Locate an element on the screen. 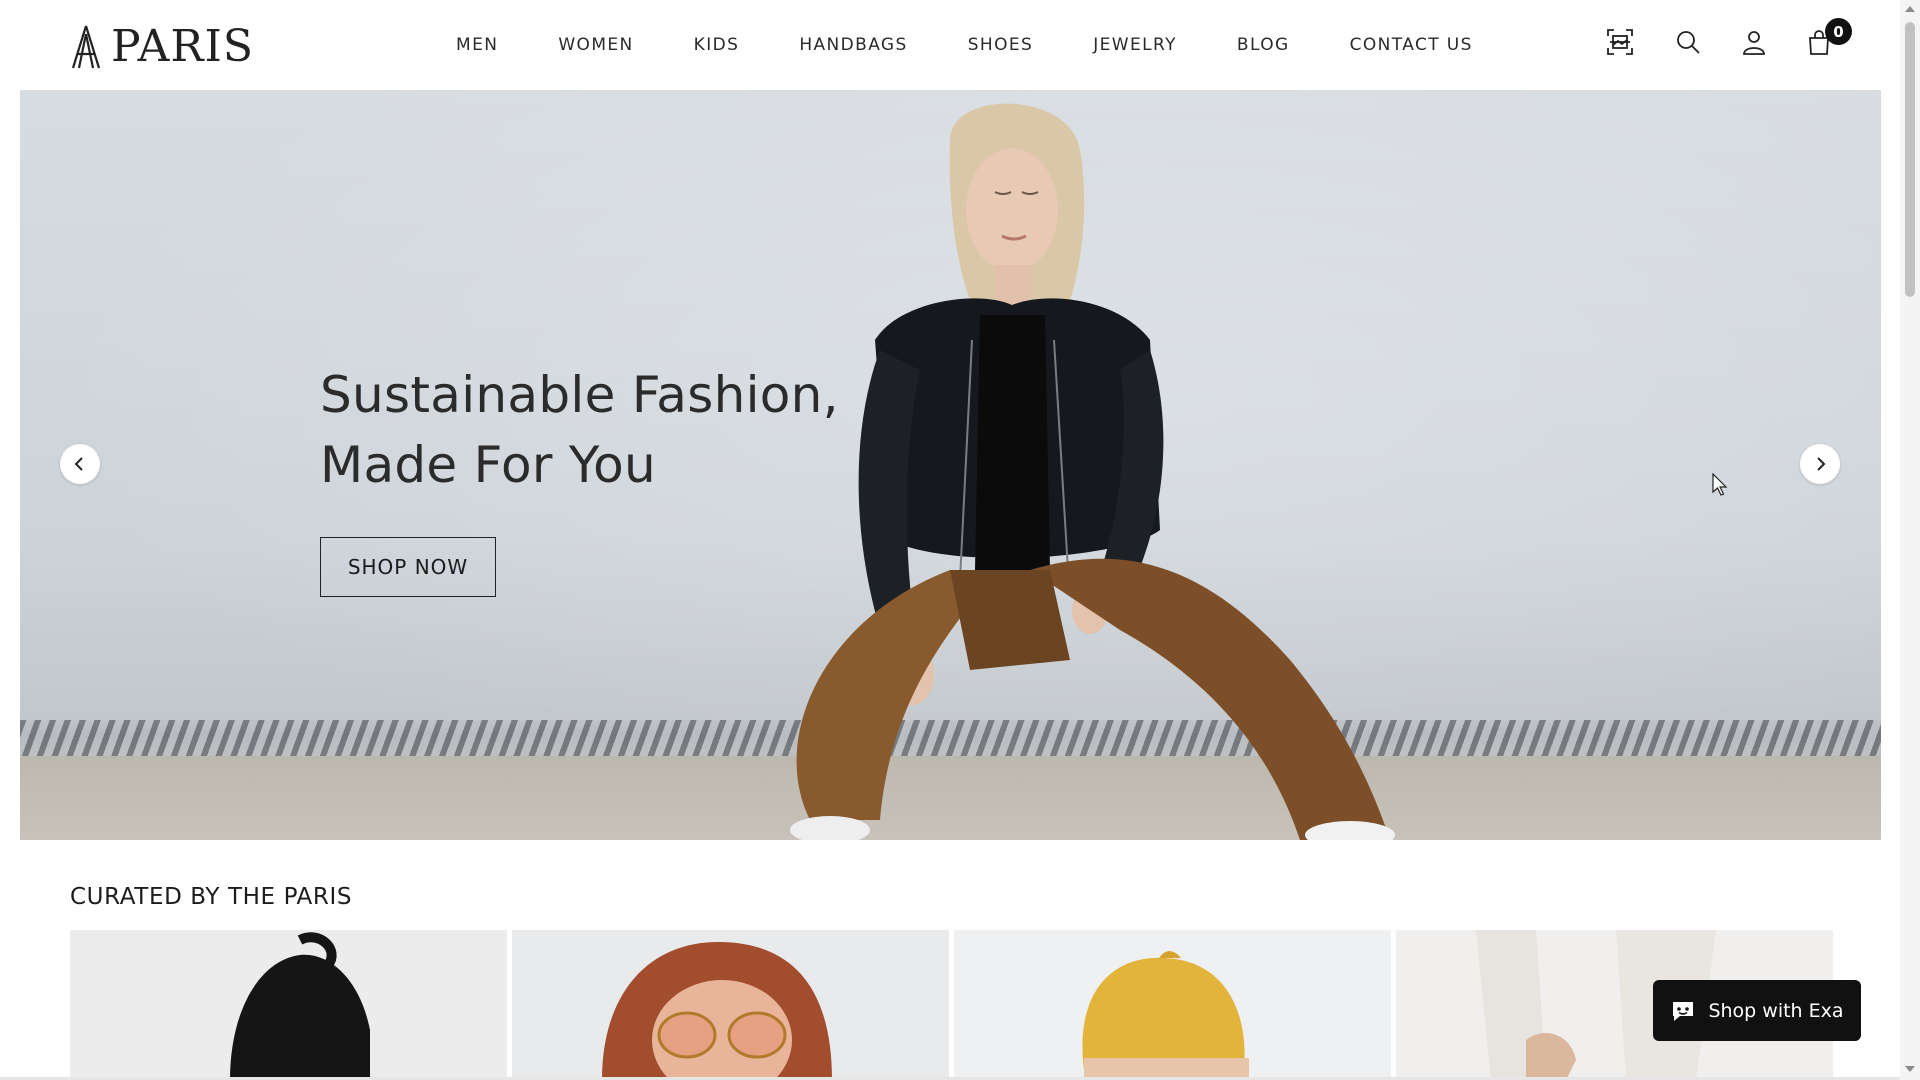 Image resolution: width=1920 pixels, height=1080 pixels. nav-item-handbags: HANDBAGS is located at coordinates (853, 45).